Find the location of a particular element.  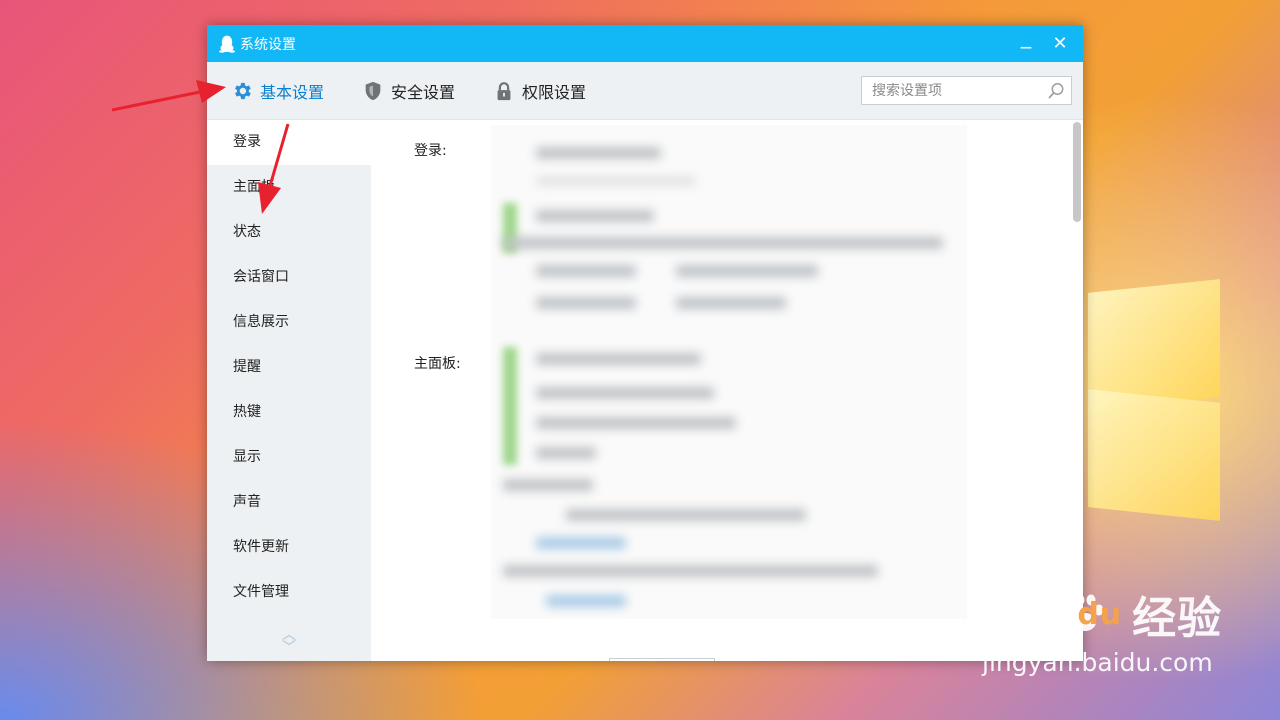

close-button: ✕ is located at coordinates (1060, 43).